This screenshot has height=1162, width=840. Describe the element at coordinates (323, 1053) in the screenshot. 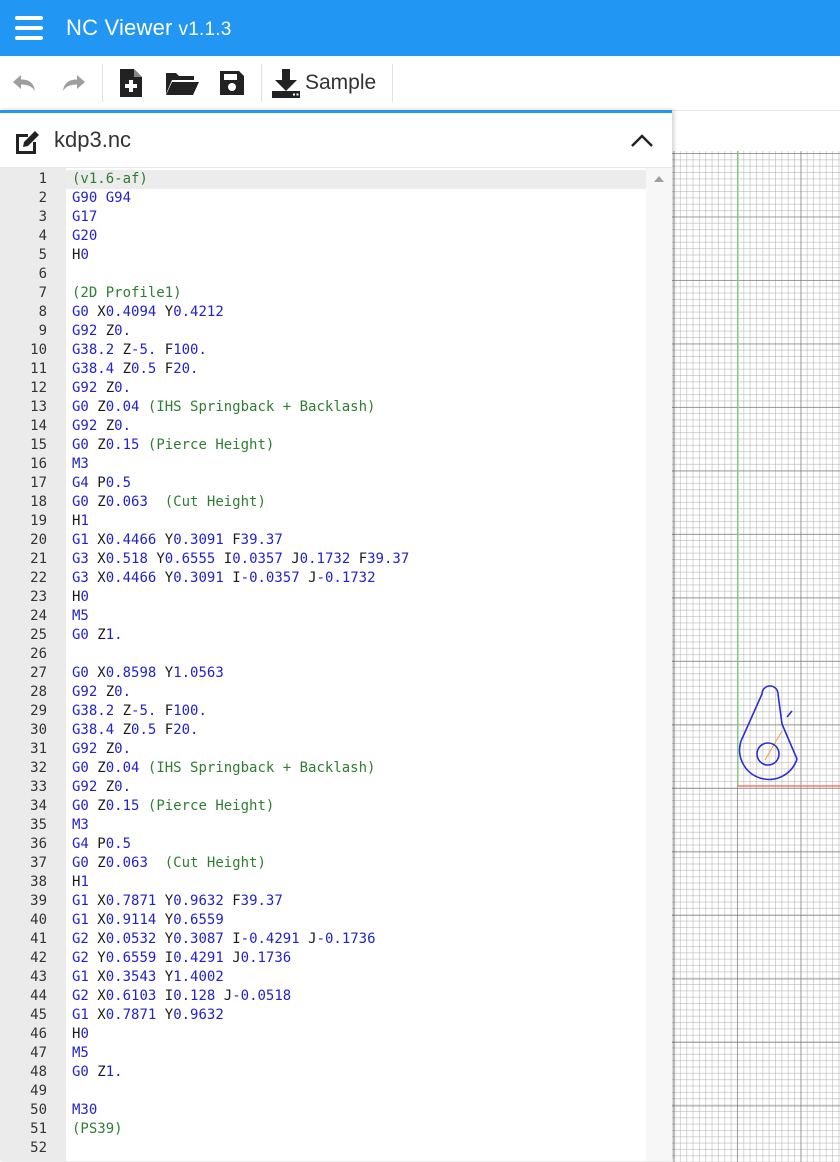

I see `code-line: 47 M5` at that location.